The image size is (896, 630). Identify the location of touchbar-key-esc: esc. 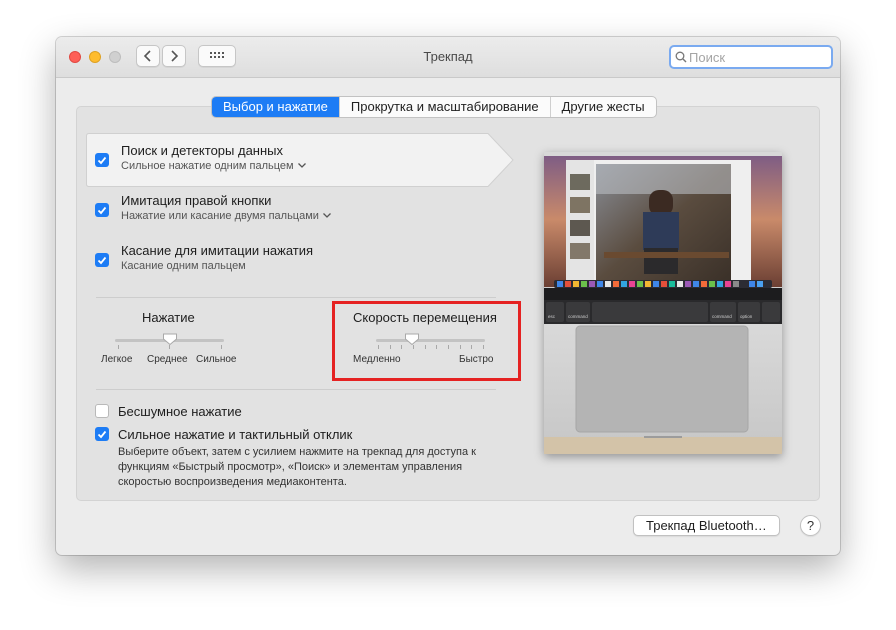
(552, 316).